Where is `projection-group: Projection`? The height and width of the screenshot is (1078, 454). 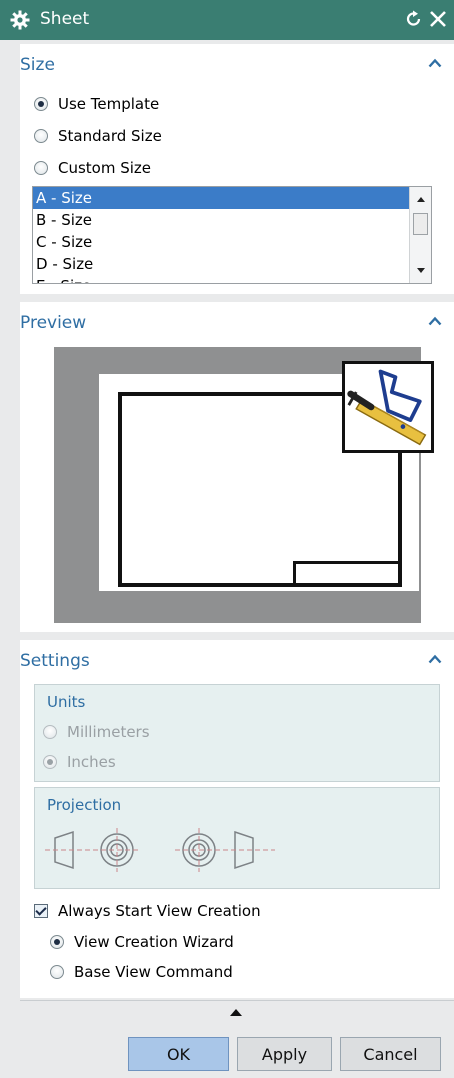 projection-group: Projection is located at coordinates (237, 838).